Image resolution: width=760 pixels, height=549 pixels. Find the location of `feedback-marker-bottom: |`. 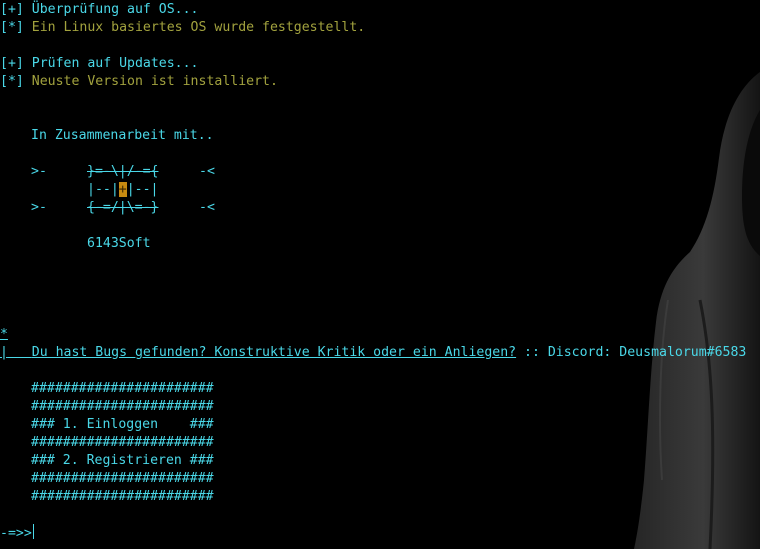

feedback-marker-bottom: | is located at coordinates (4, 352).